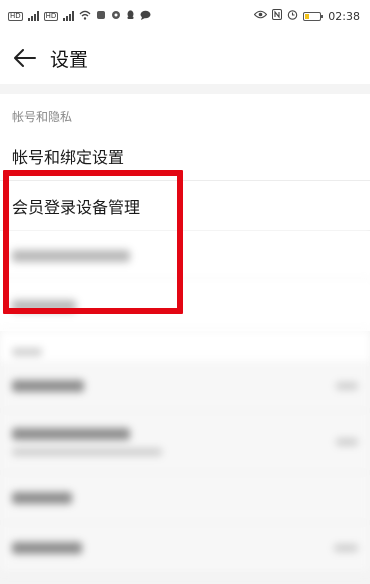  I want to click on status-bar-right: 02:38, so click(307, 16).